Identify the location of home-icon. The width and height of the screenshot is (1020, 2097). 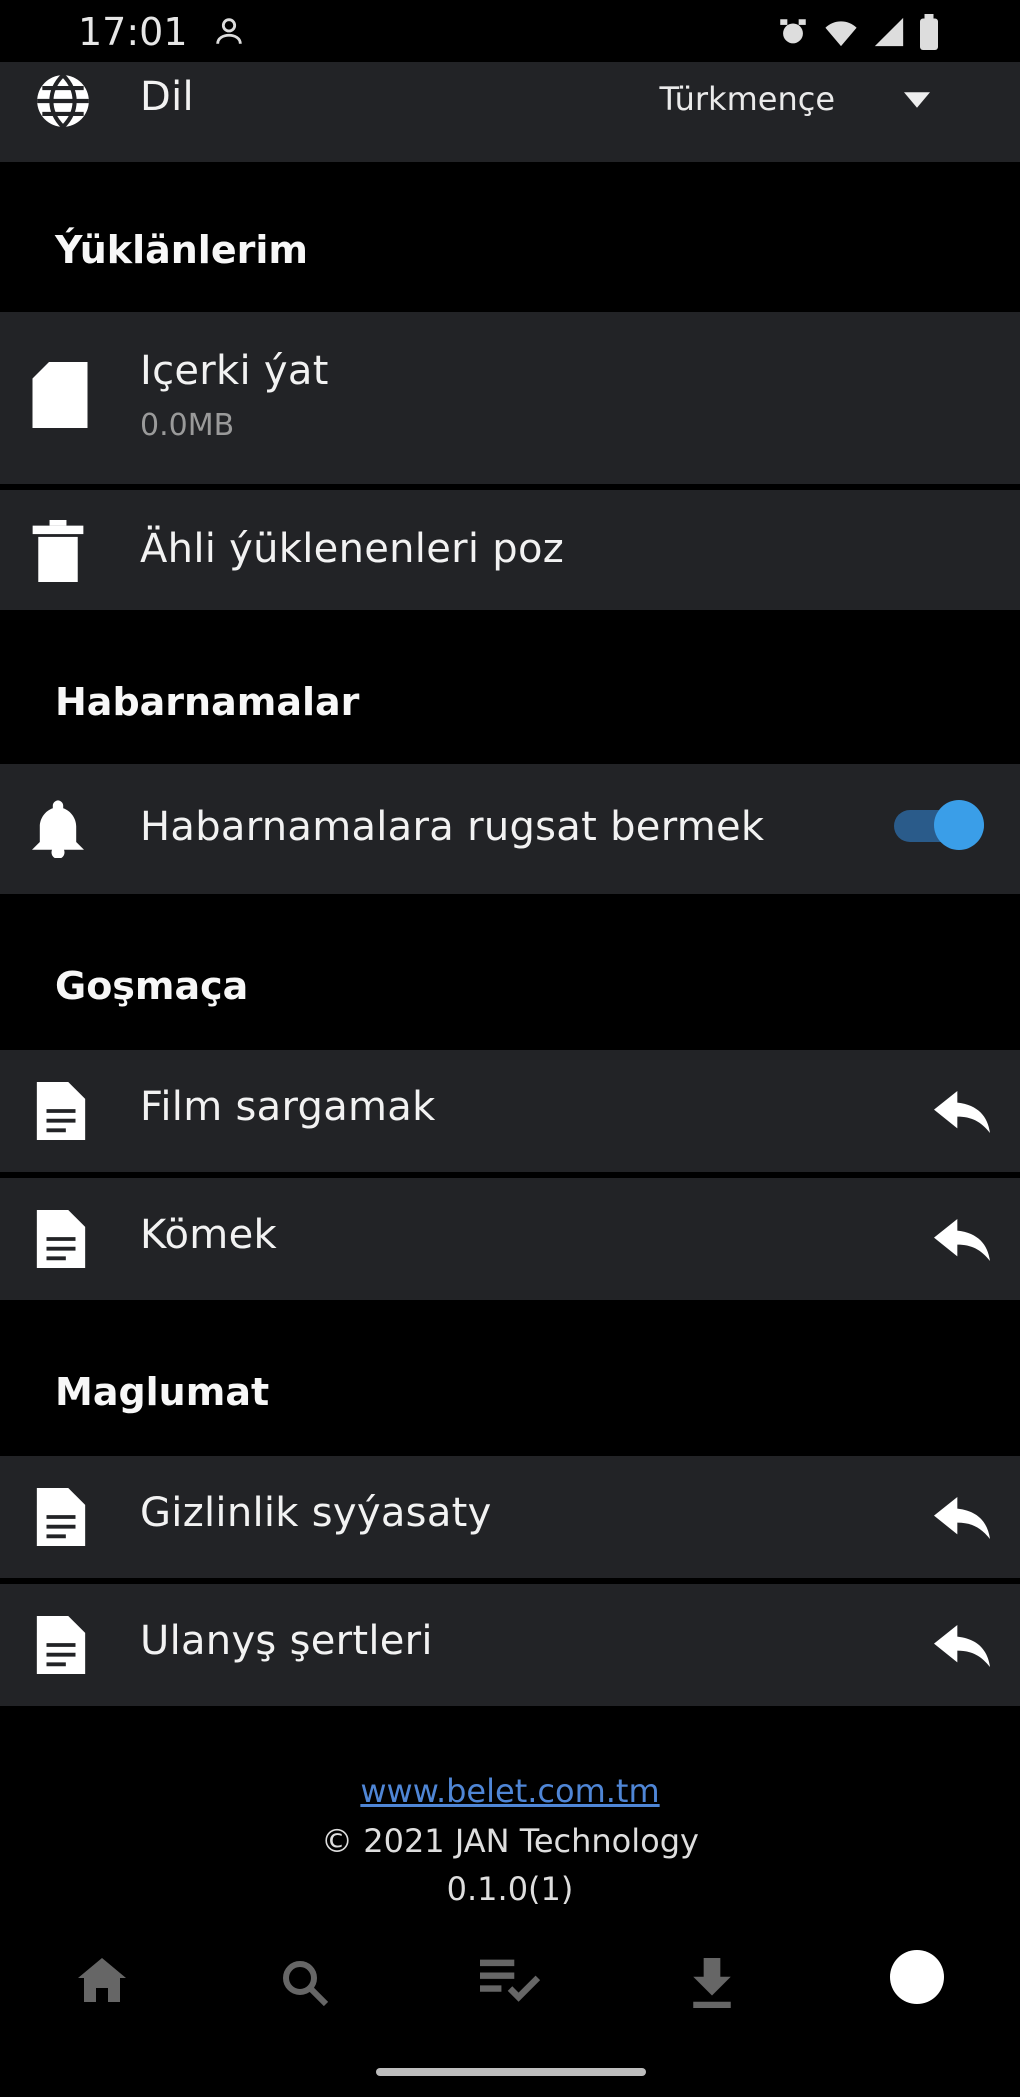
(102, 1980).